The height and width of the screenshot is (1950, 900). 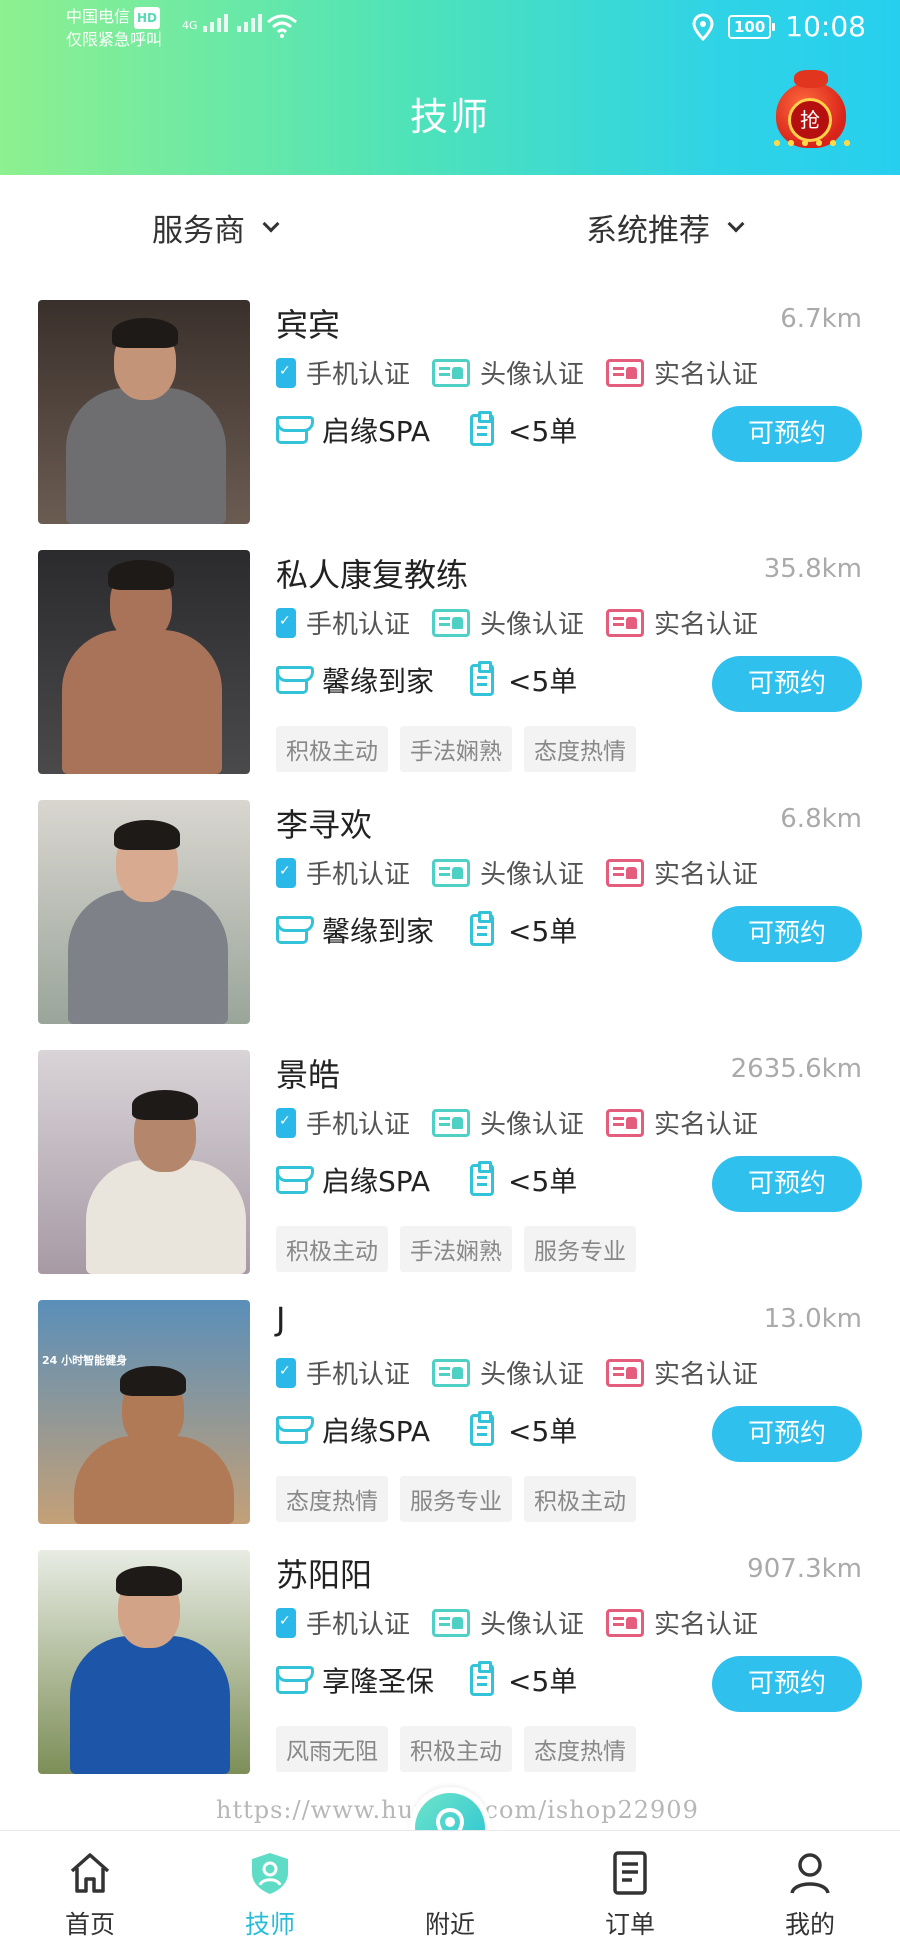 I want to click on order-count-text: <5单, so click(x=543, y=1181).